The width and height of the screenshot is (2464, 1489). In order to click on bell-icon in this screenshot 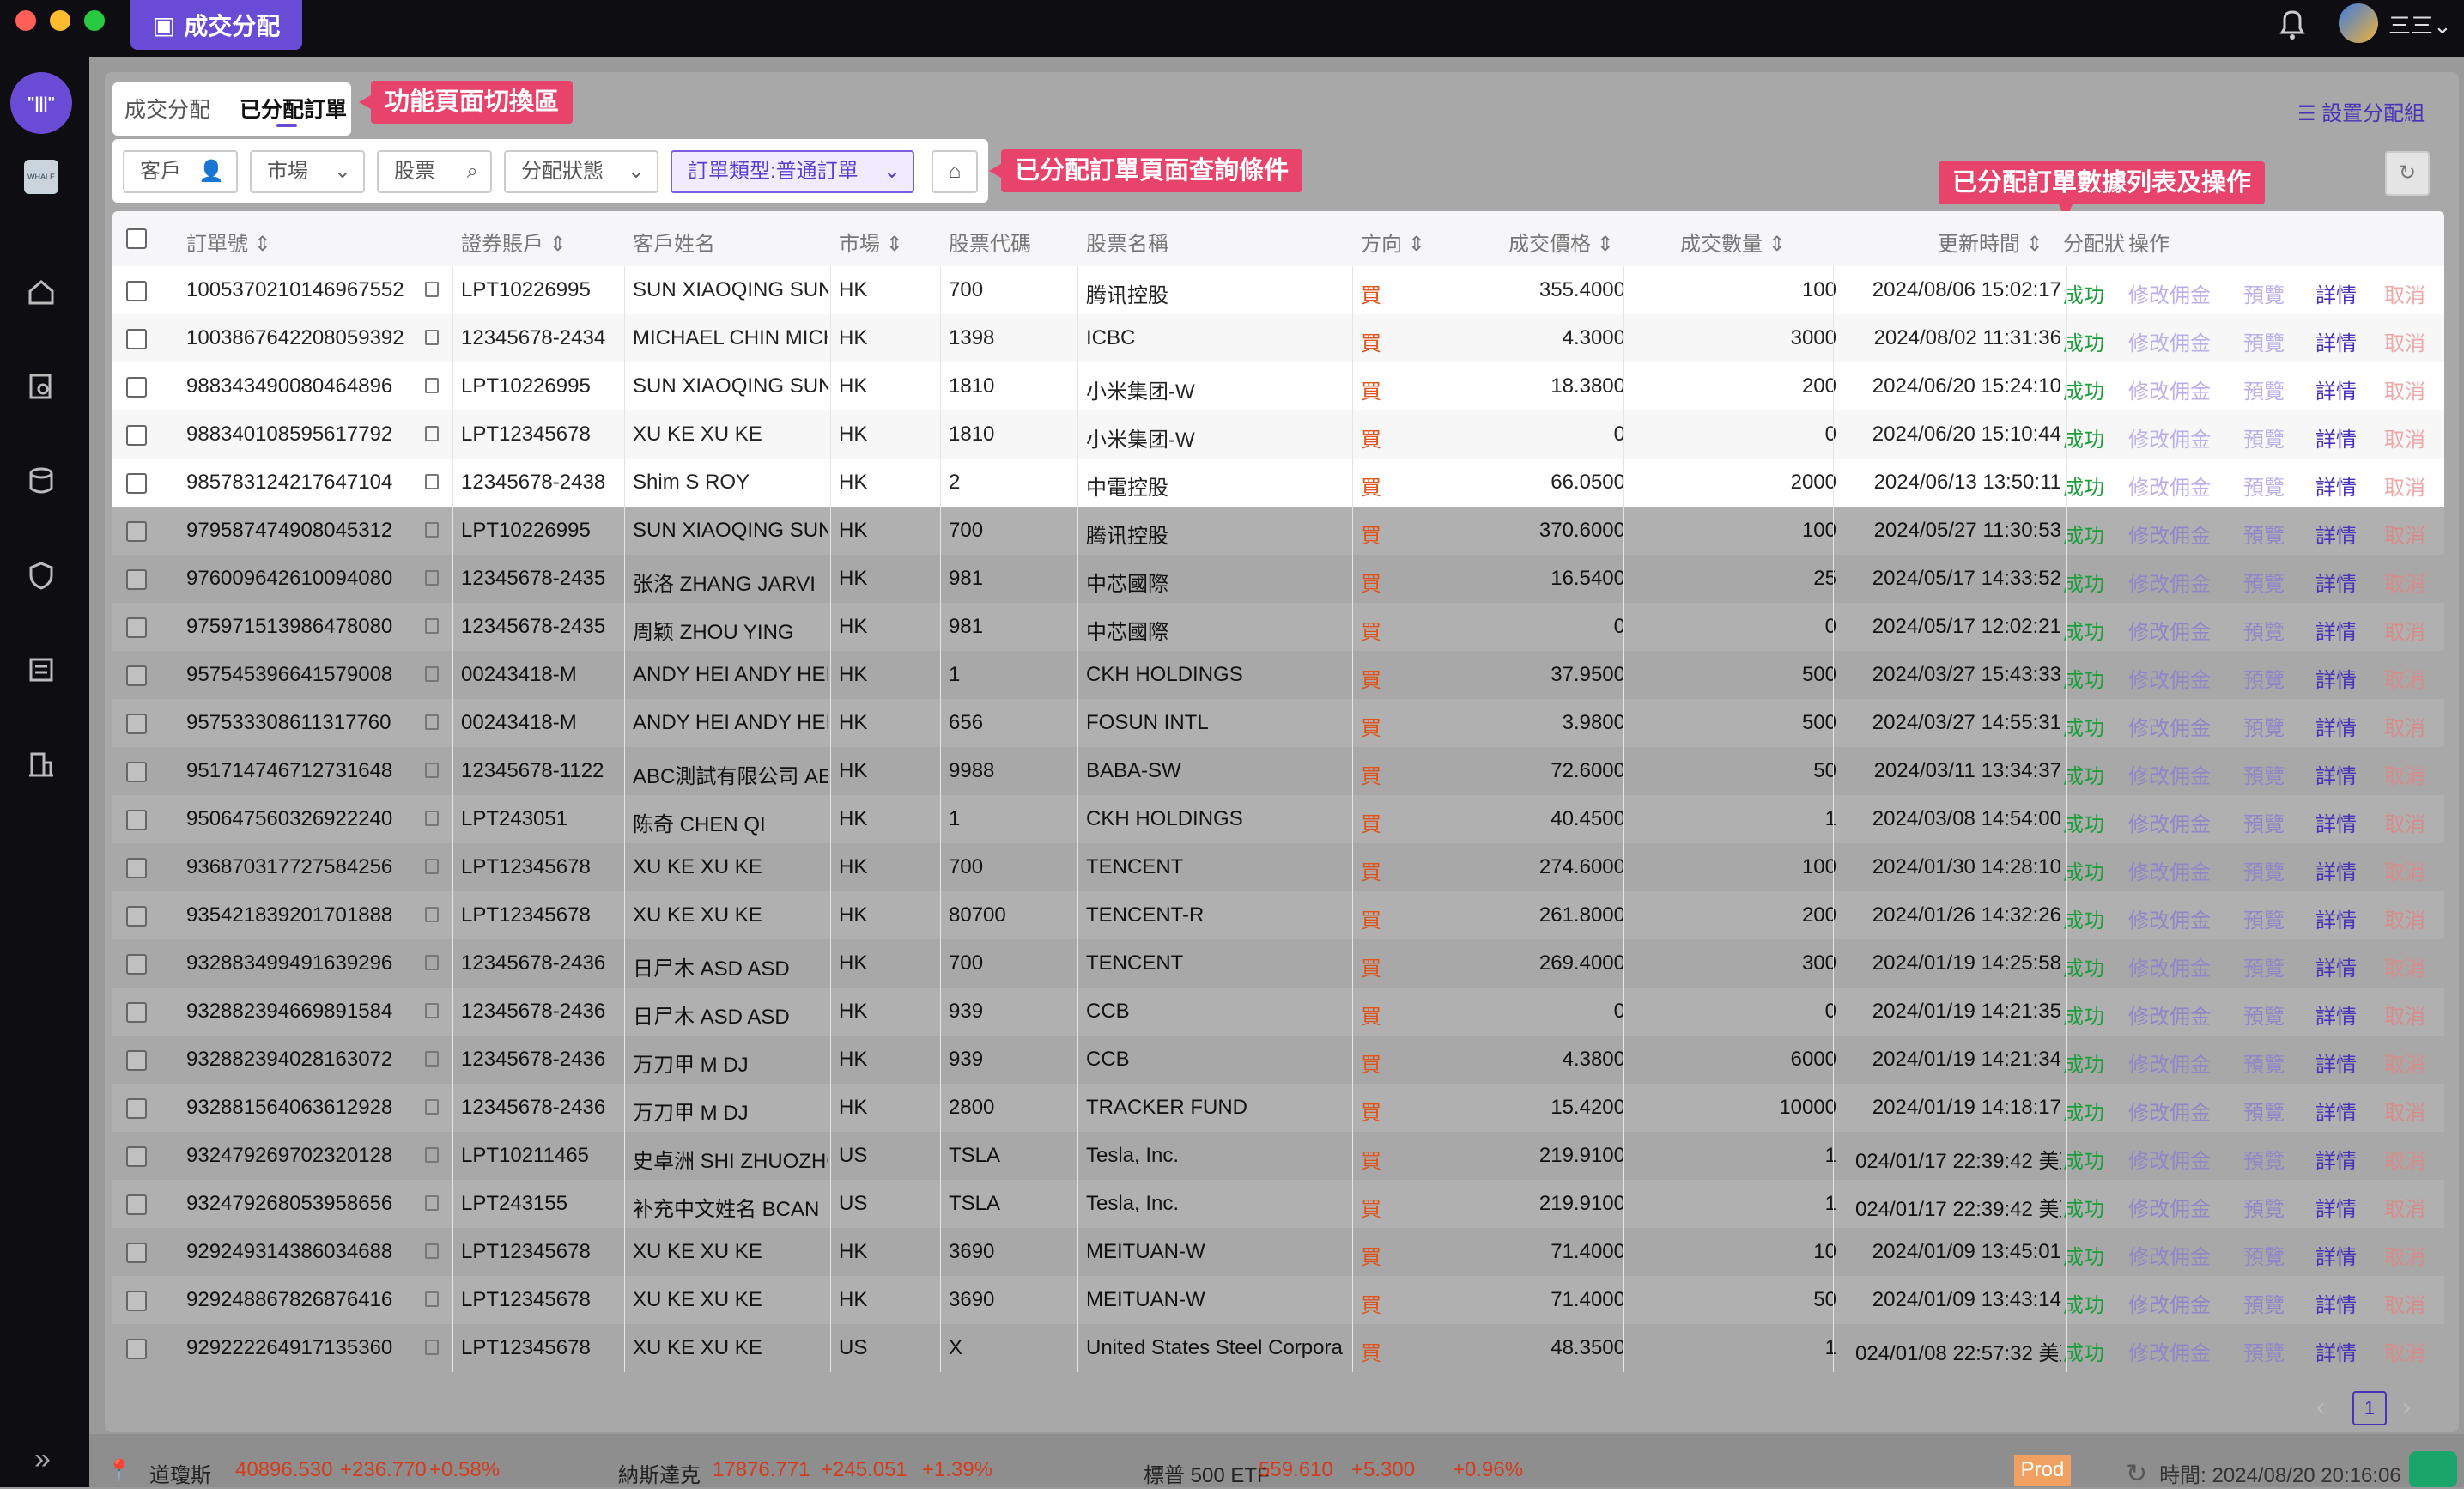, I will do `click(2292, 24)`.